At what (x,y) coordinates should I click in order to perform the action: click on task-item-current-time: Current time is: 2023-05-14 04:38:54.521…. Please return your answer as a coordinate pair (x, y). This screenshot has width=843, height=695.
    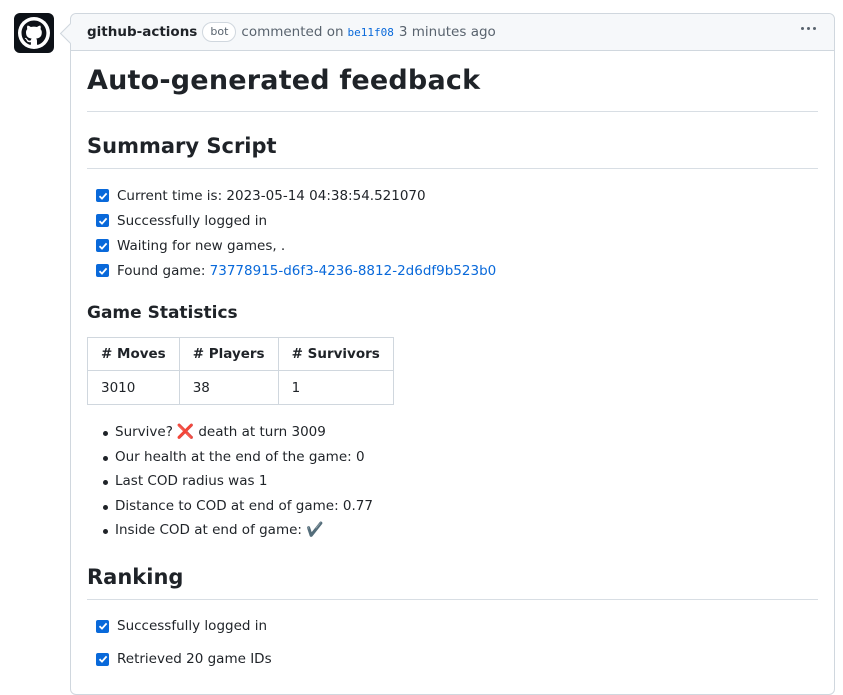
    Looking at the image, I should click on (452, 195).